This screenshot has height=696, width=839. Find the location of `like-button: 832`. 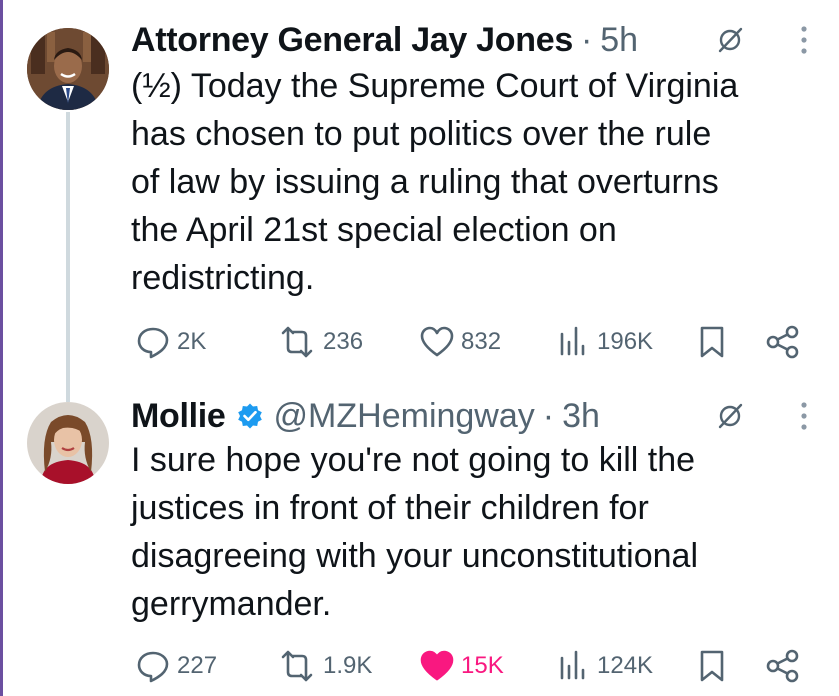

like-button: 832 is located at coordinates (460, 342).